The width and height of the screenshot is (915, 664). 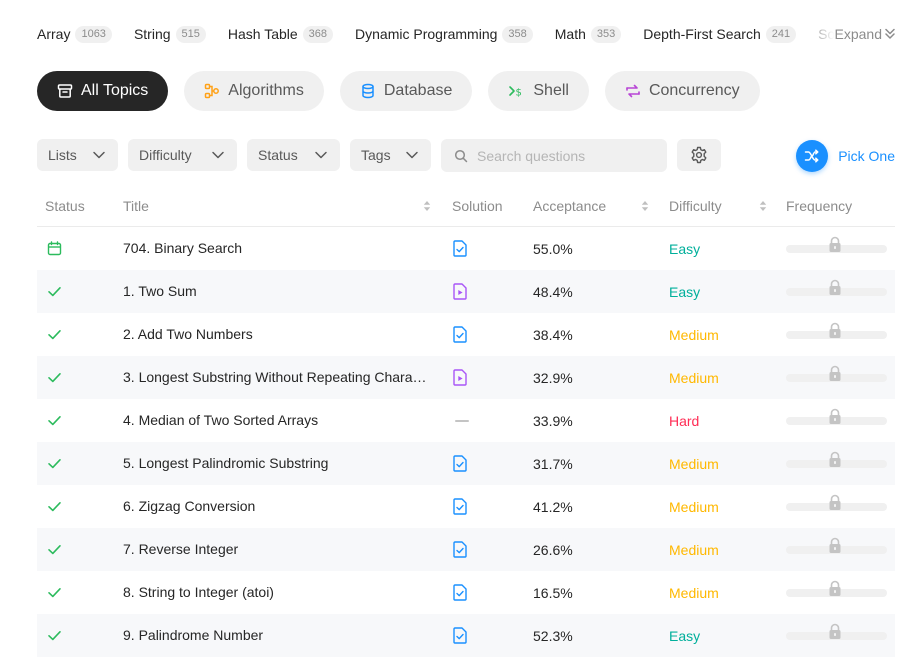 I want to click on table-row: 9. Palindrome Number 52.3% Easy, so click(x=466, y=635).